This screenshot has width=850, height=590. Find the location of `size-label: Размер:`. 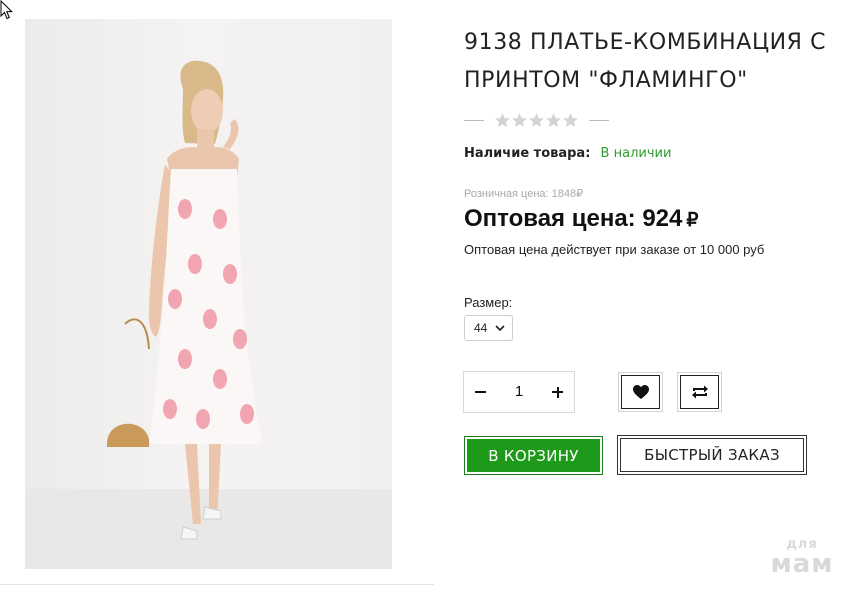

size-label: Размер: is located at coordinates (488, 302).